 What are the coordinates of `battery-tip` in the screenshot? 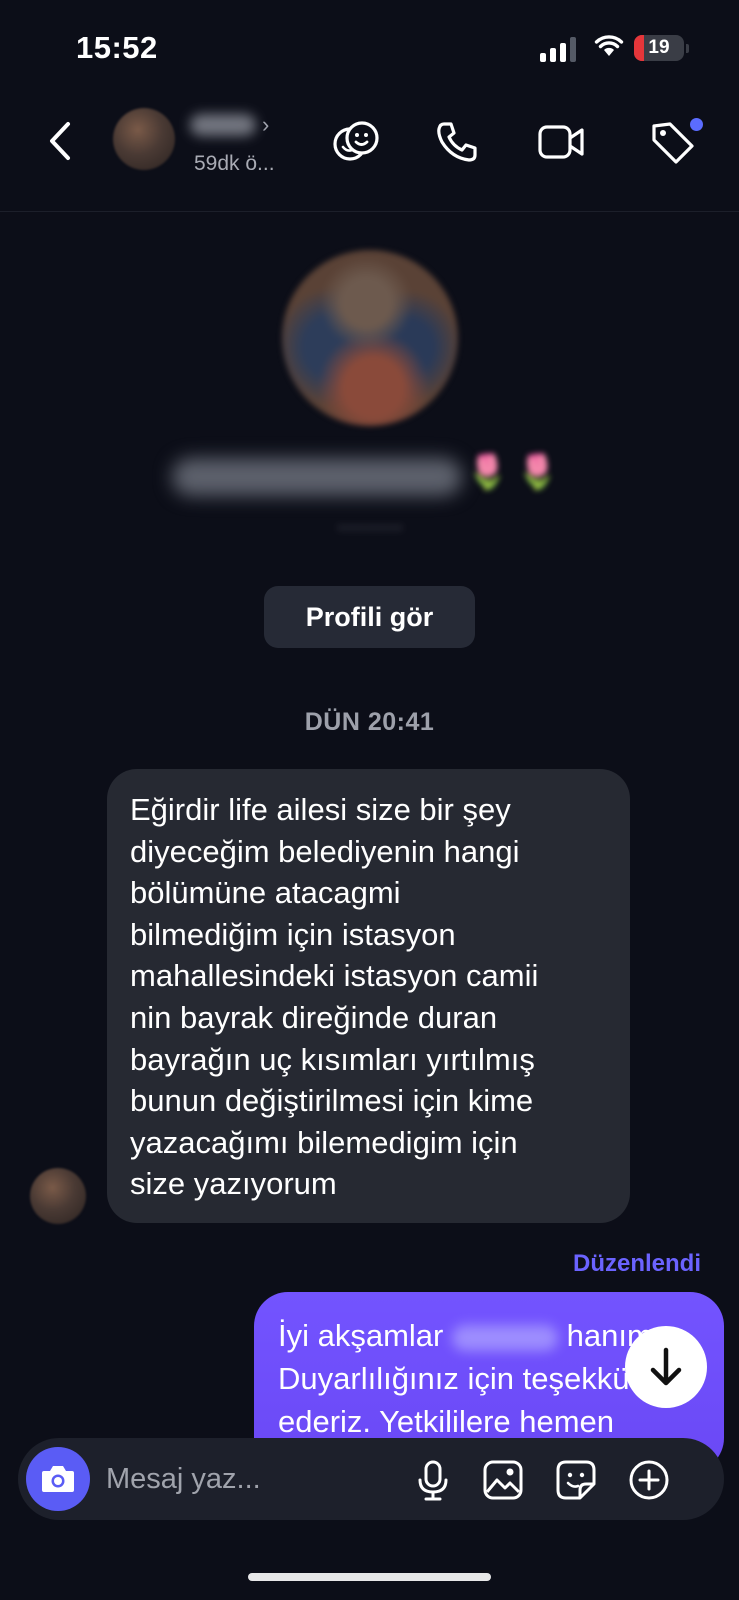 It's located at (687, 48).